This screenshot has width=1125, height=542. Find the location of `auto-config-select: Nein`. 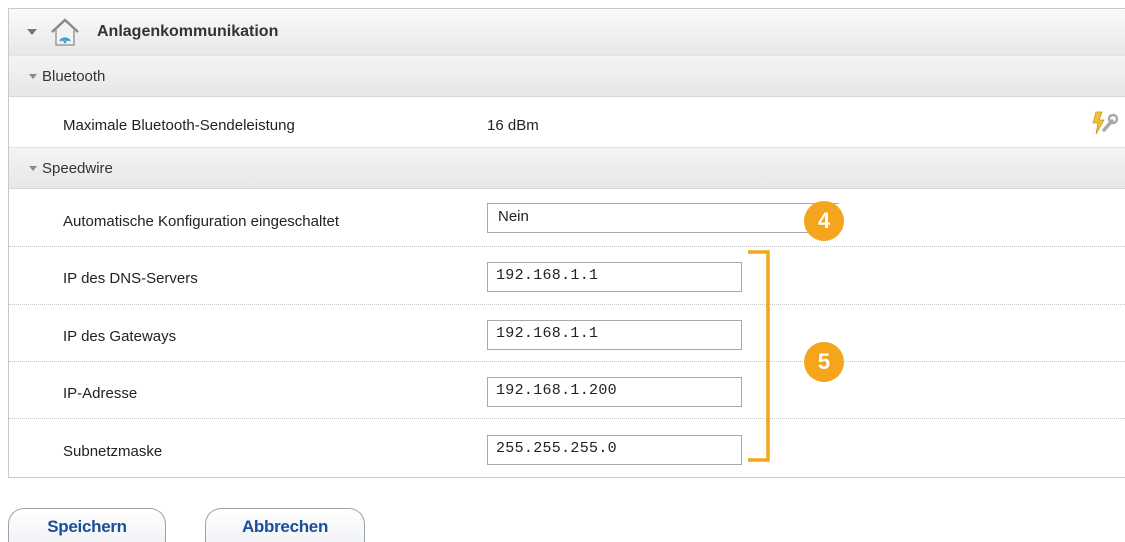

auto-config-select: Nein is located at coordinates (663, 218).